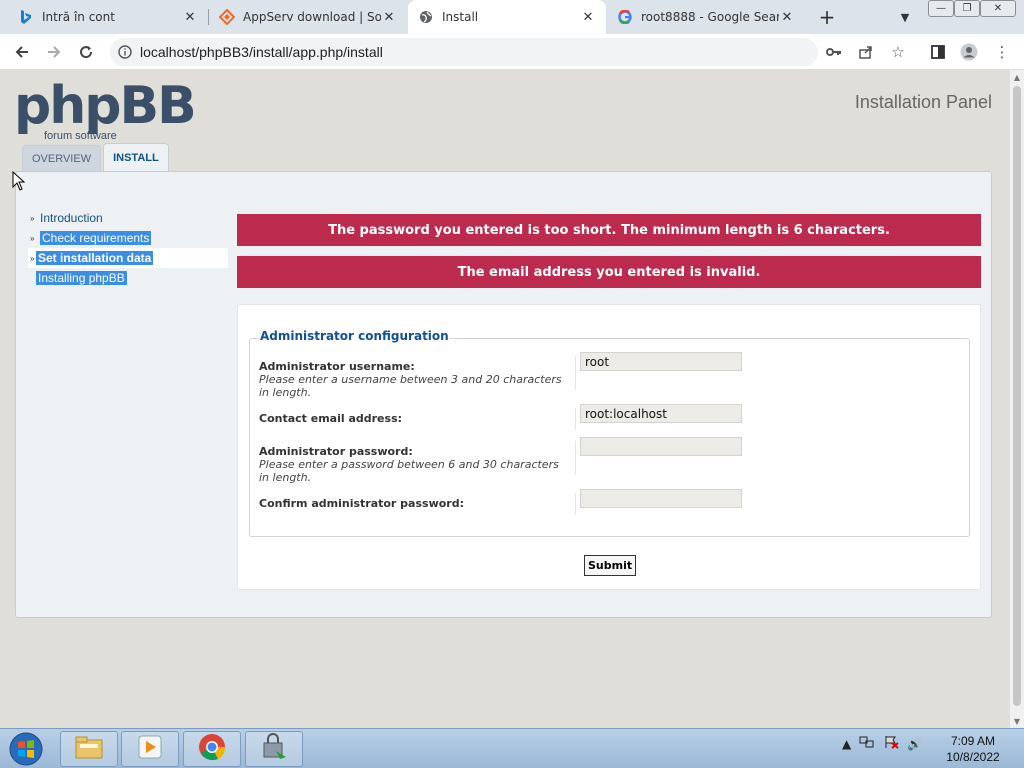 This screenshot has width=1024, height=768. Describe the element at coordinates (227, 17) in the screenshot. I see `sourceforge-icon` at that location.